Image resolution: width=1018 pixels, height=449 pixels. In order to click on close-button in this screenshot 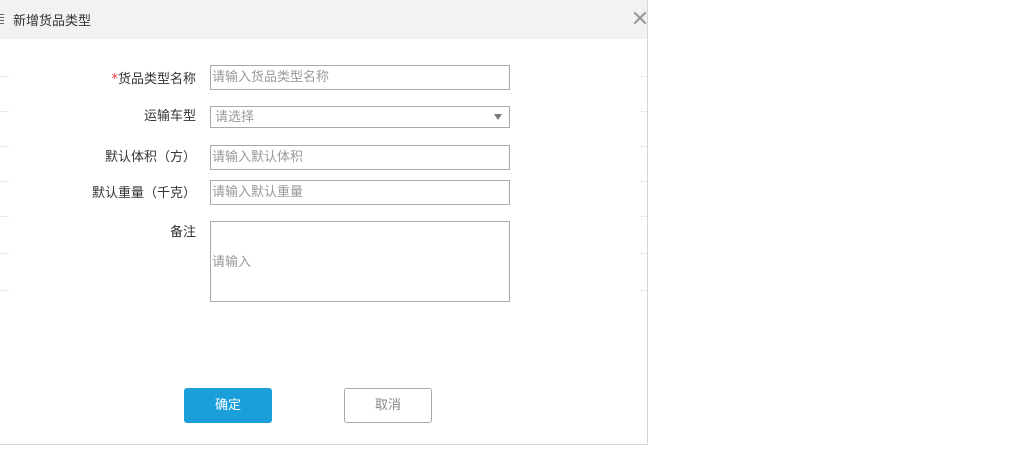, I will do `click(640, 18)`.